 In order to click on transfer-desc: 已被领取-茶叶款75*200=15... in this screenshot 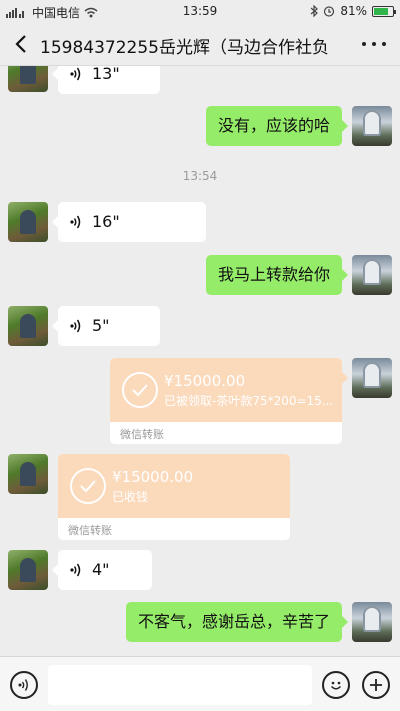, I will do `click(249, 401)`.